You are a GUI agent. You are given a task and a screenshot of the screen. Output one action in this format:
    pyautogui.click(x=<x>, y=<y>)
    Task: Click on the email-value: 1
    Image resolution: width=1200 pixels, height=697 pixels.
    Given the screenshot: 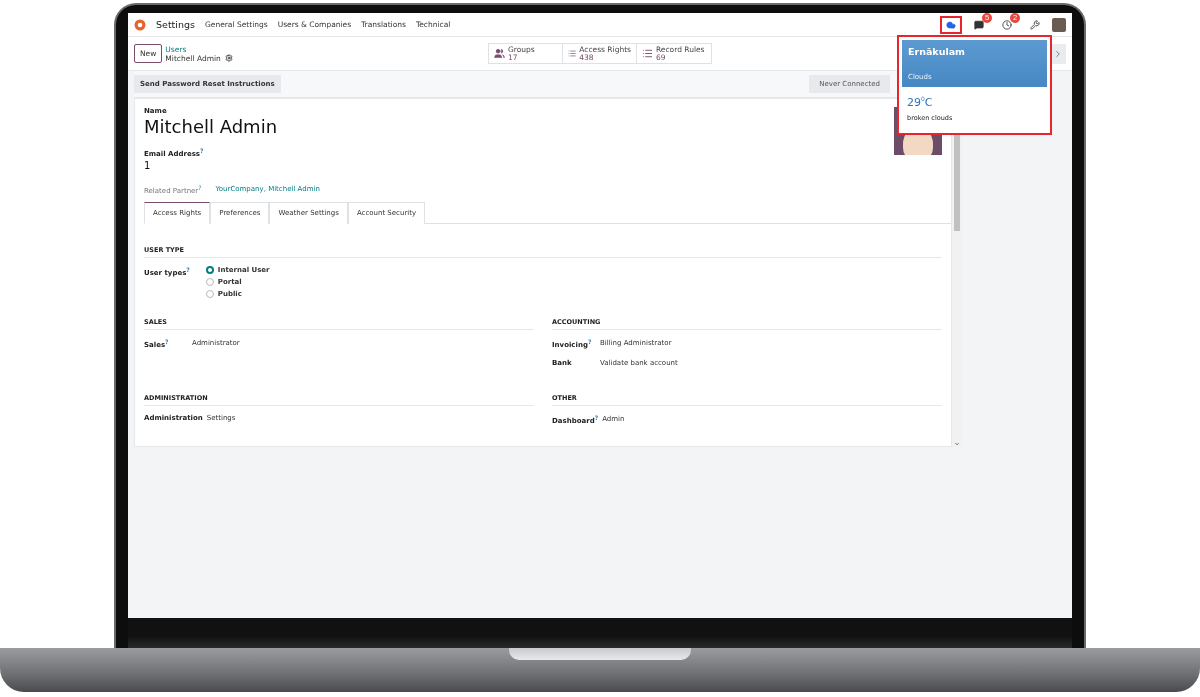 What is the action you would take?
    pyautogui.click(x=147, y=166)
    